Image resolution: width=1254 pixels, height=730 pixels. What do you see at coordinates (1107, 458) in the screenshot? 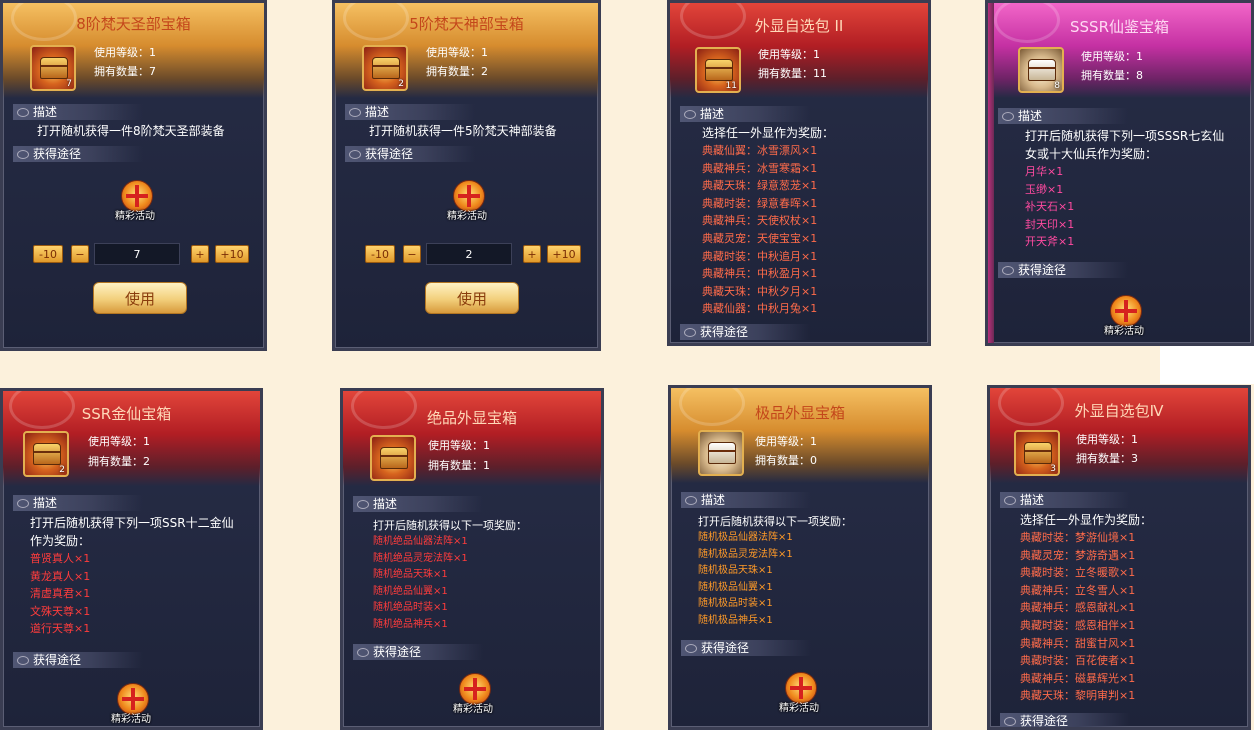
I see `owned-count-stat: 拥有数量：3` at bounding box center [1107, 458].